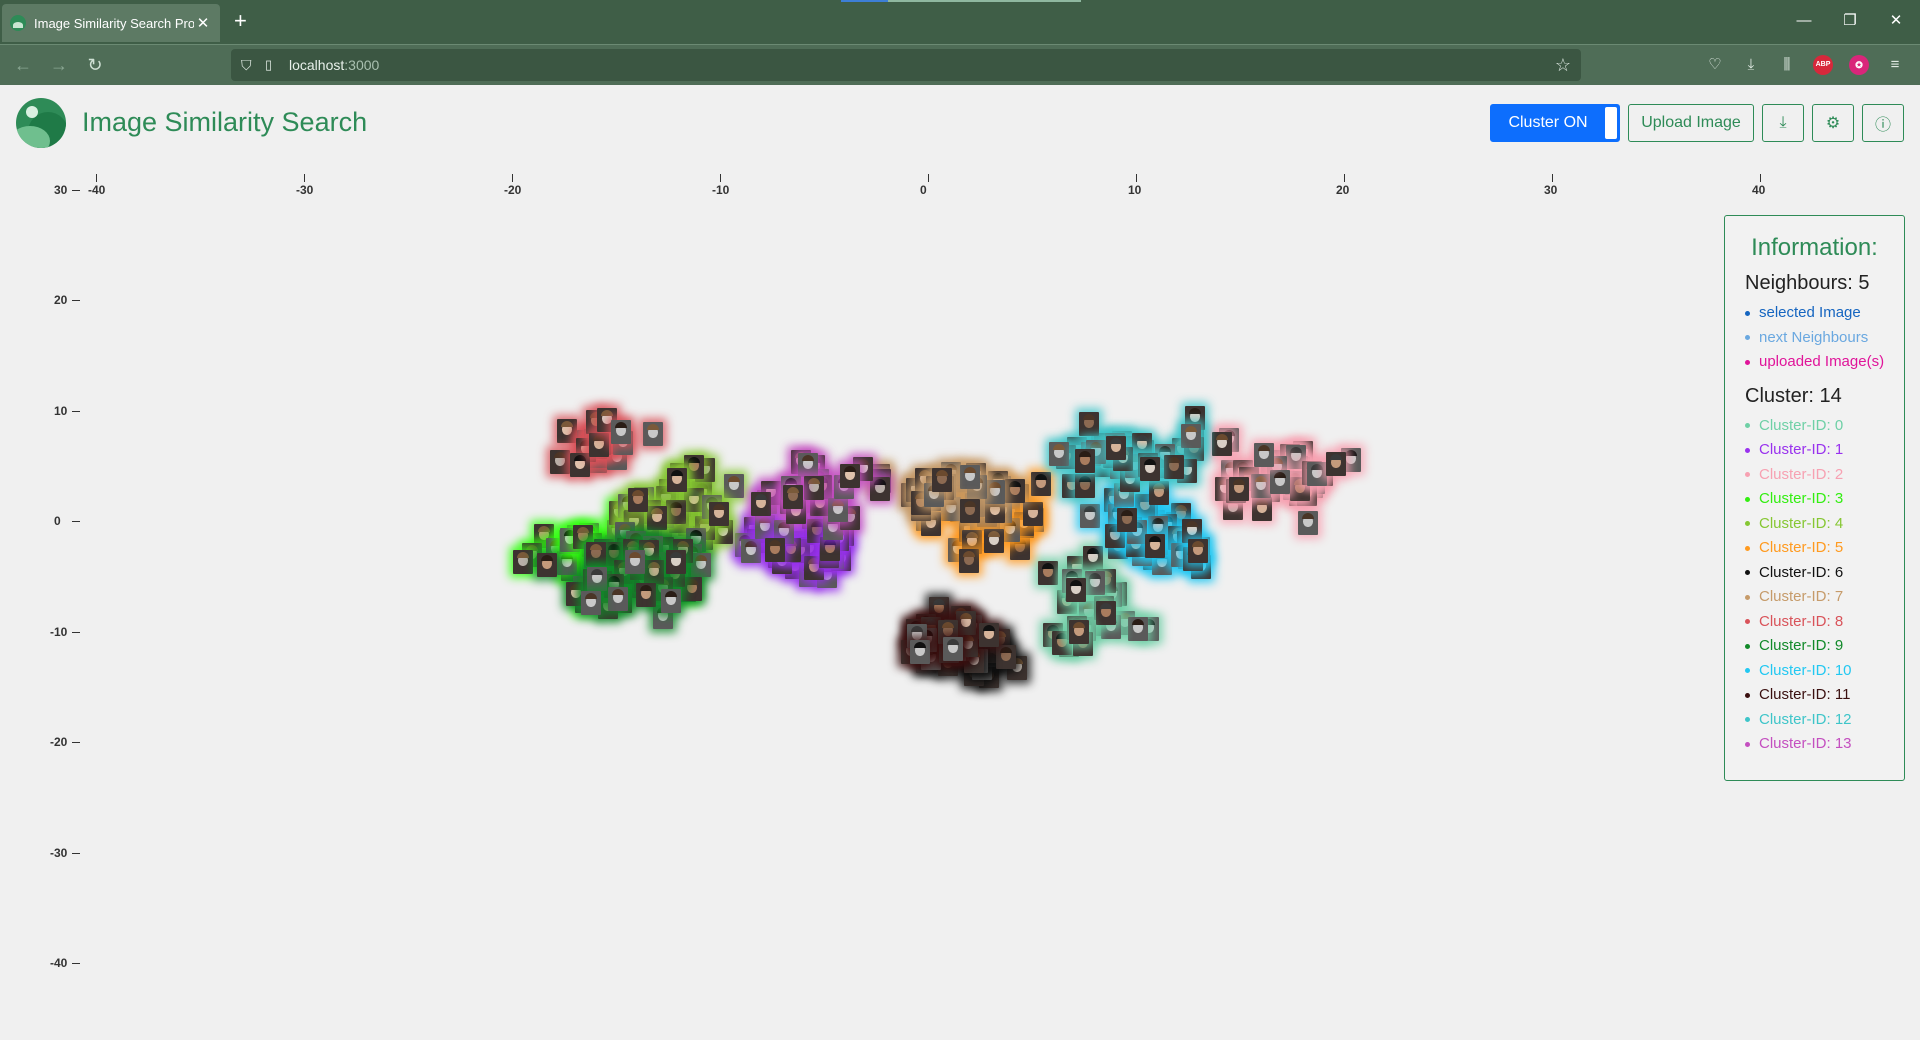  What do you see at coordinates (59, 65) in the screenshot?
I see `forward-arrow-icon: →` at bounding box center [59, 65].